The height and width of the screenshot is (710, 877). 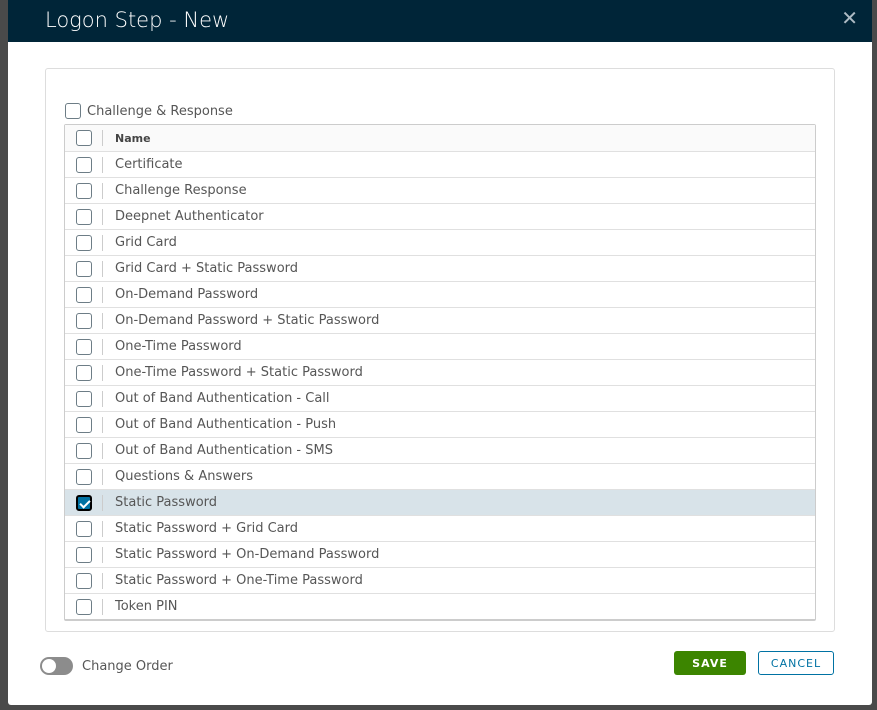 What do you see at coordinates (178, 346) in the screenshot?
I see `row-label: One-Time Password` at bounding box center [178, 346].